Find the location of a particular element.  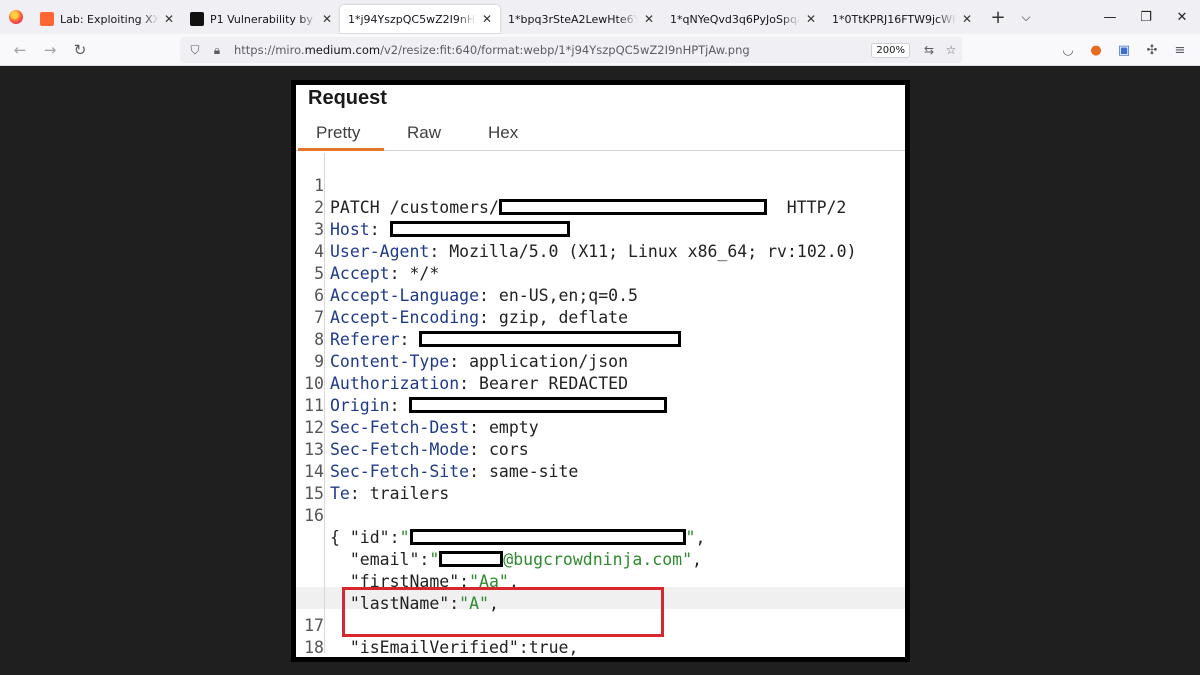

tab-title: 1*qNYeQvd3q6PyJoSpqa7tZQ.webp is located at coordinates (735, 19).